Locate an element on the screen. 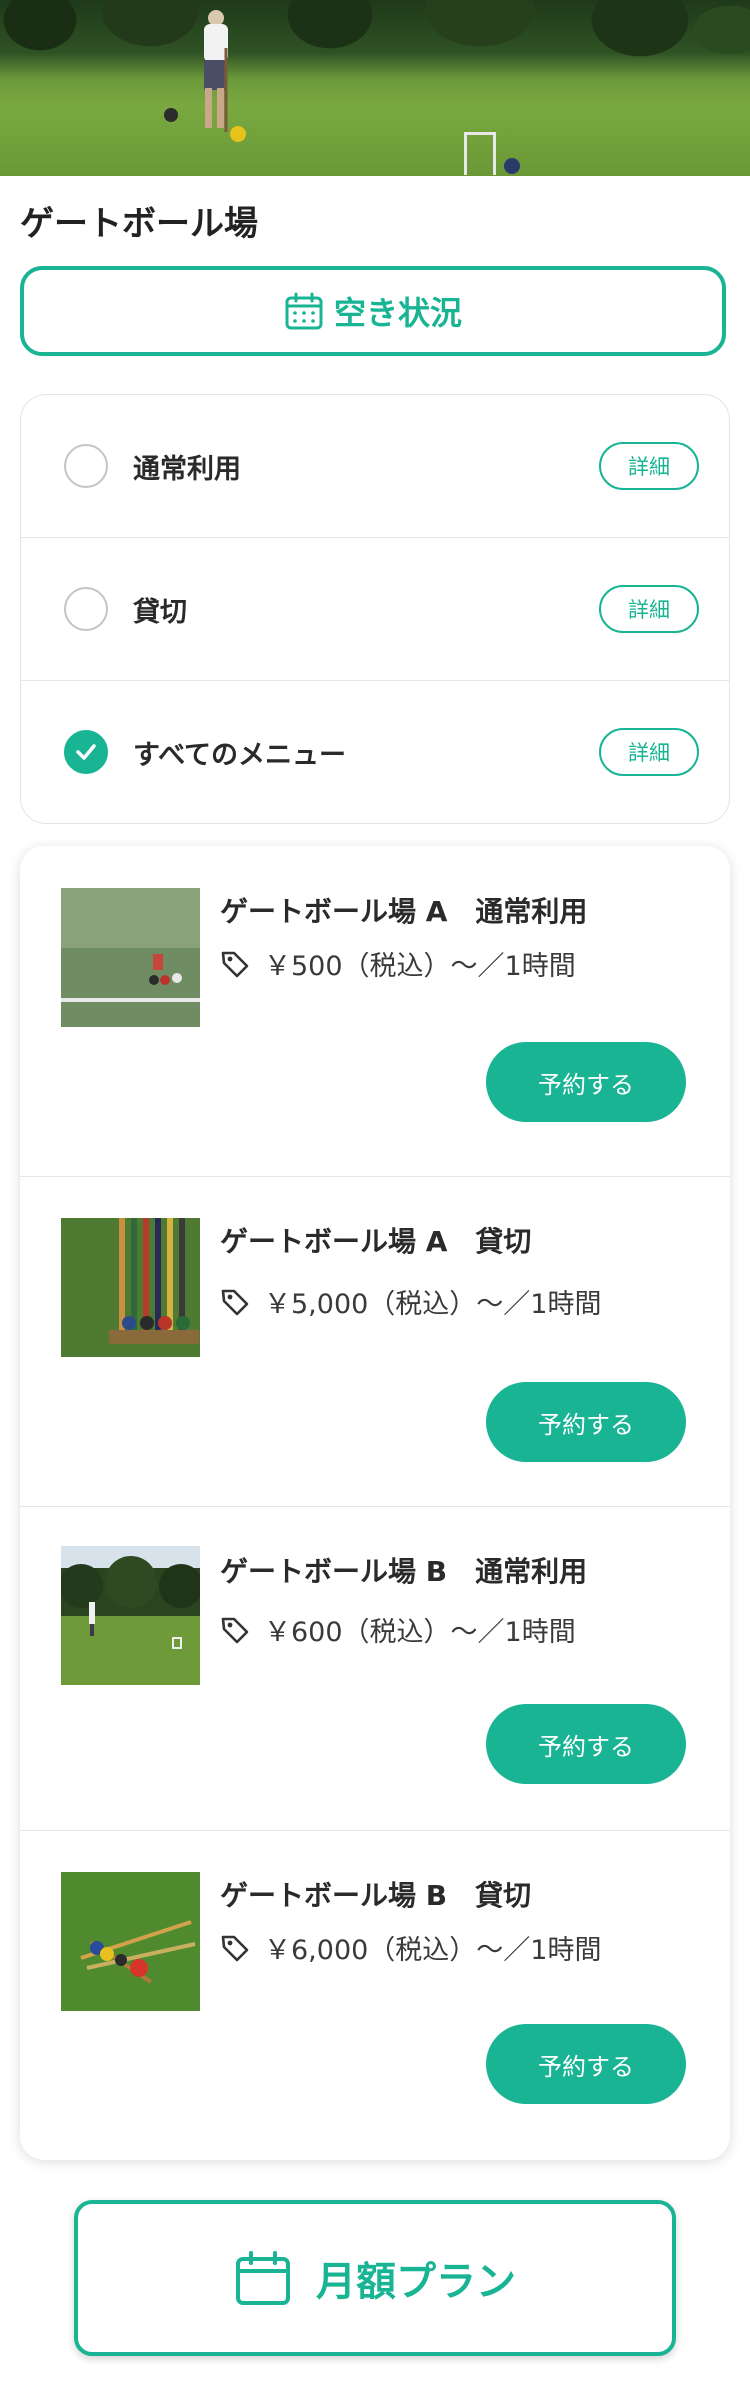 This screenshot has height=2402, width=750. monthly-plan-label: 月額プラン is located at coordinates (416, 2282).